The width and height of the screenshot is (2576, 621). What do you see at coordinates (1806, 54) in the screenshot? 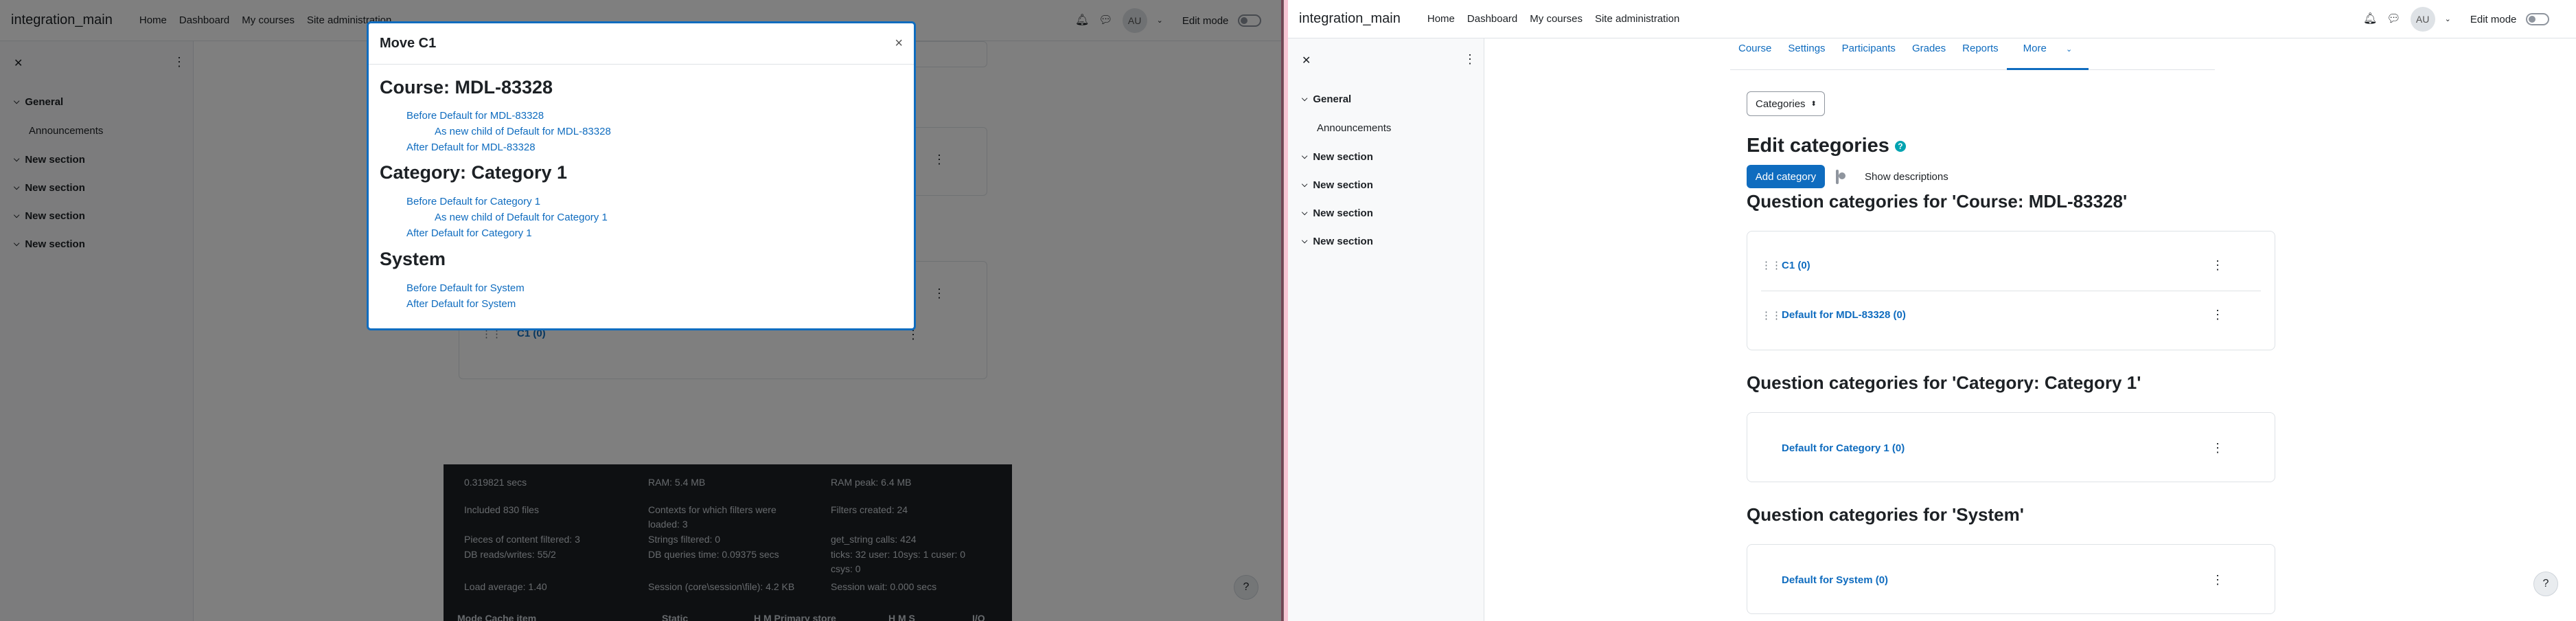
I see `tab-settings: Settings` at bounding box center [1806, 54].